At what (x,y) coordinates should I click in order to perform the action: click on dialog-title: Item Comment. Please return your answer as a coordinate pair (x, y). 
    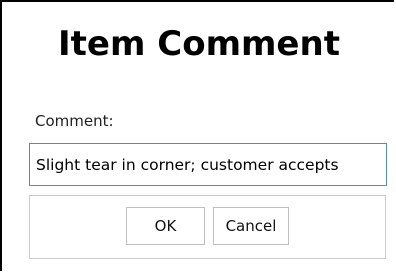
    Looking at the image, I should click on (199, 44).